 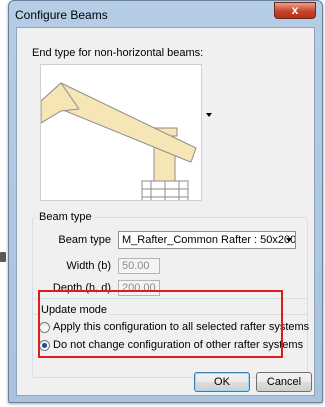 What do you see at coordinates (61, 15) in the screenshot?
I see `dialog-title: Configure Beams` at bounding box center [61, 15].